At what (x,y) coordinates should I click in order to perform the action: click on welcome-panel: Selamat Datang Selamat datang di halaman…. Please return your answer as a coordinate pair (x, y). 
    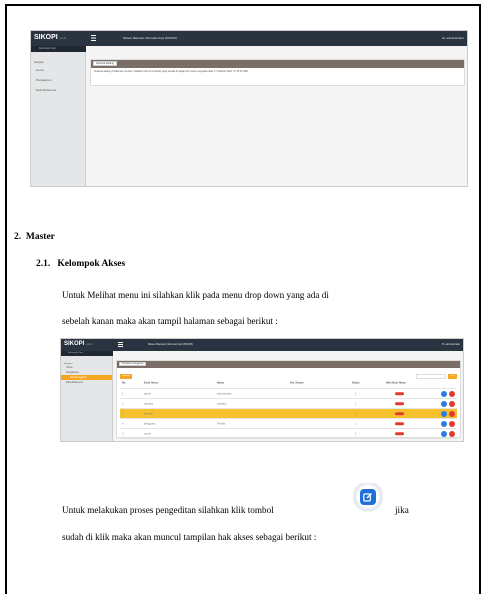
    Looking at the image, I should click on (277, 72).